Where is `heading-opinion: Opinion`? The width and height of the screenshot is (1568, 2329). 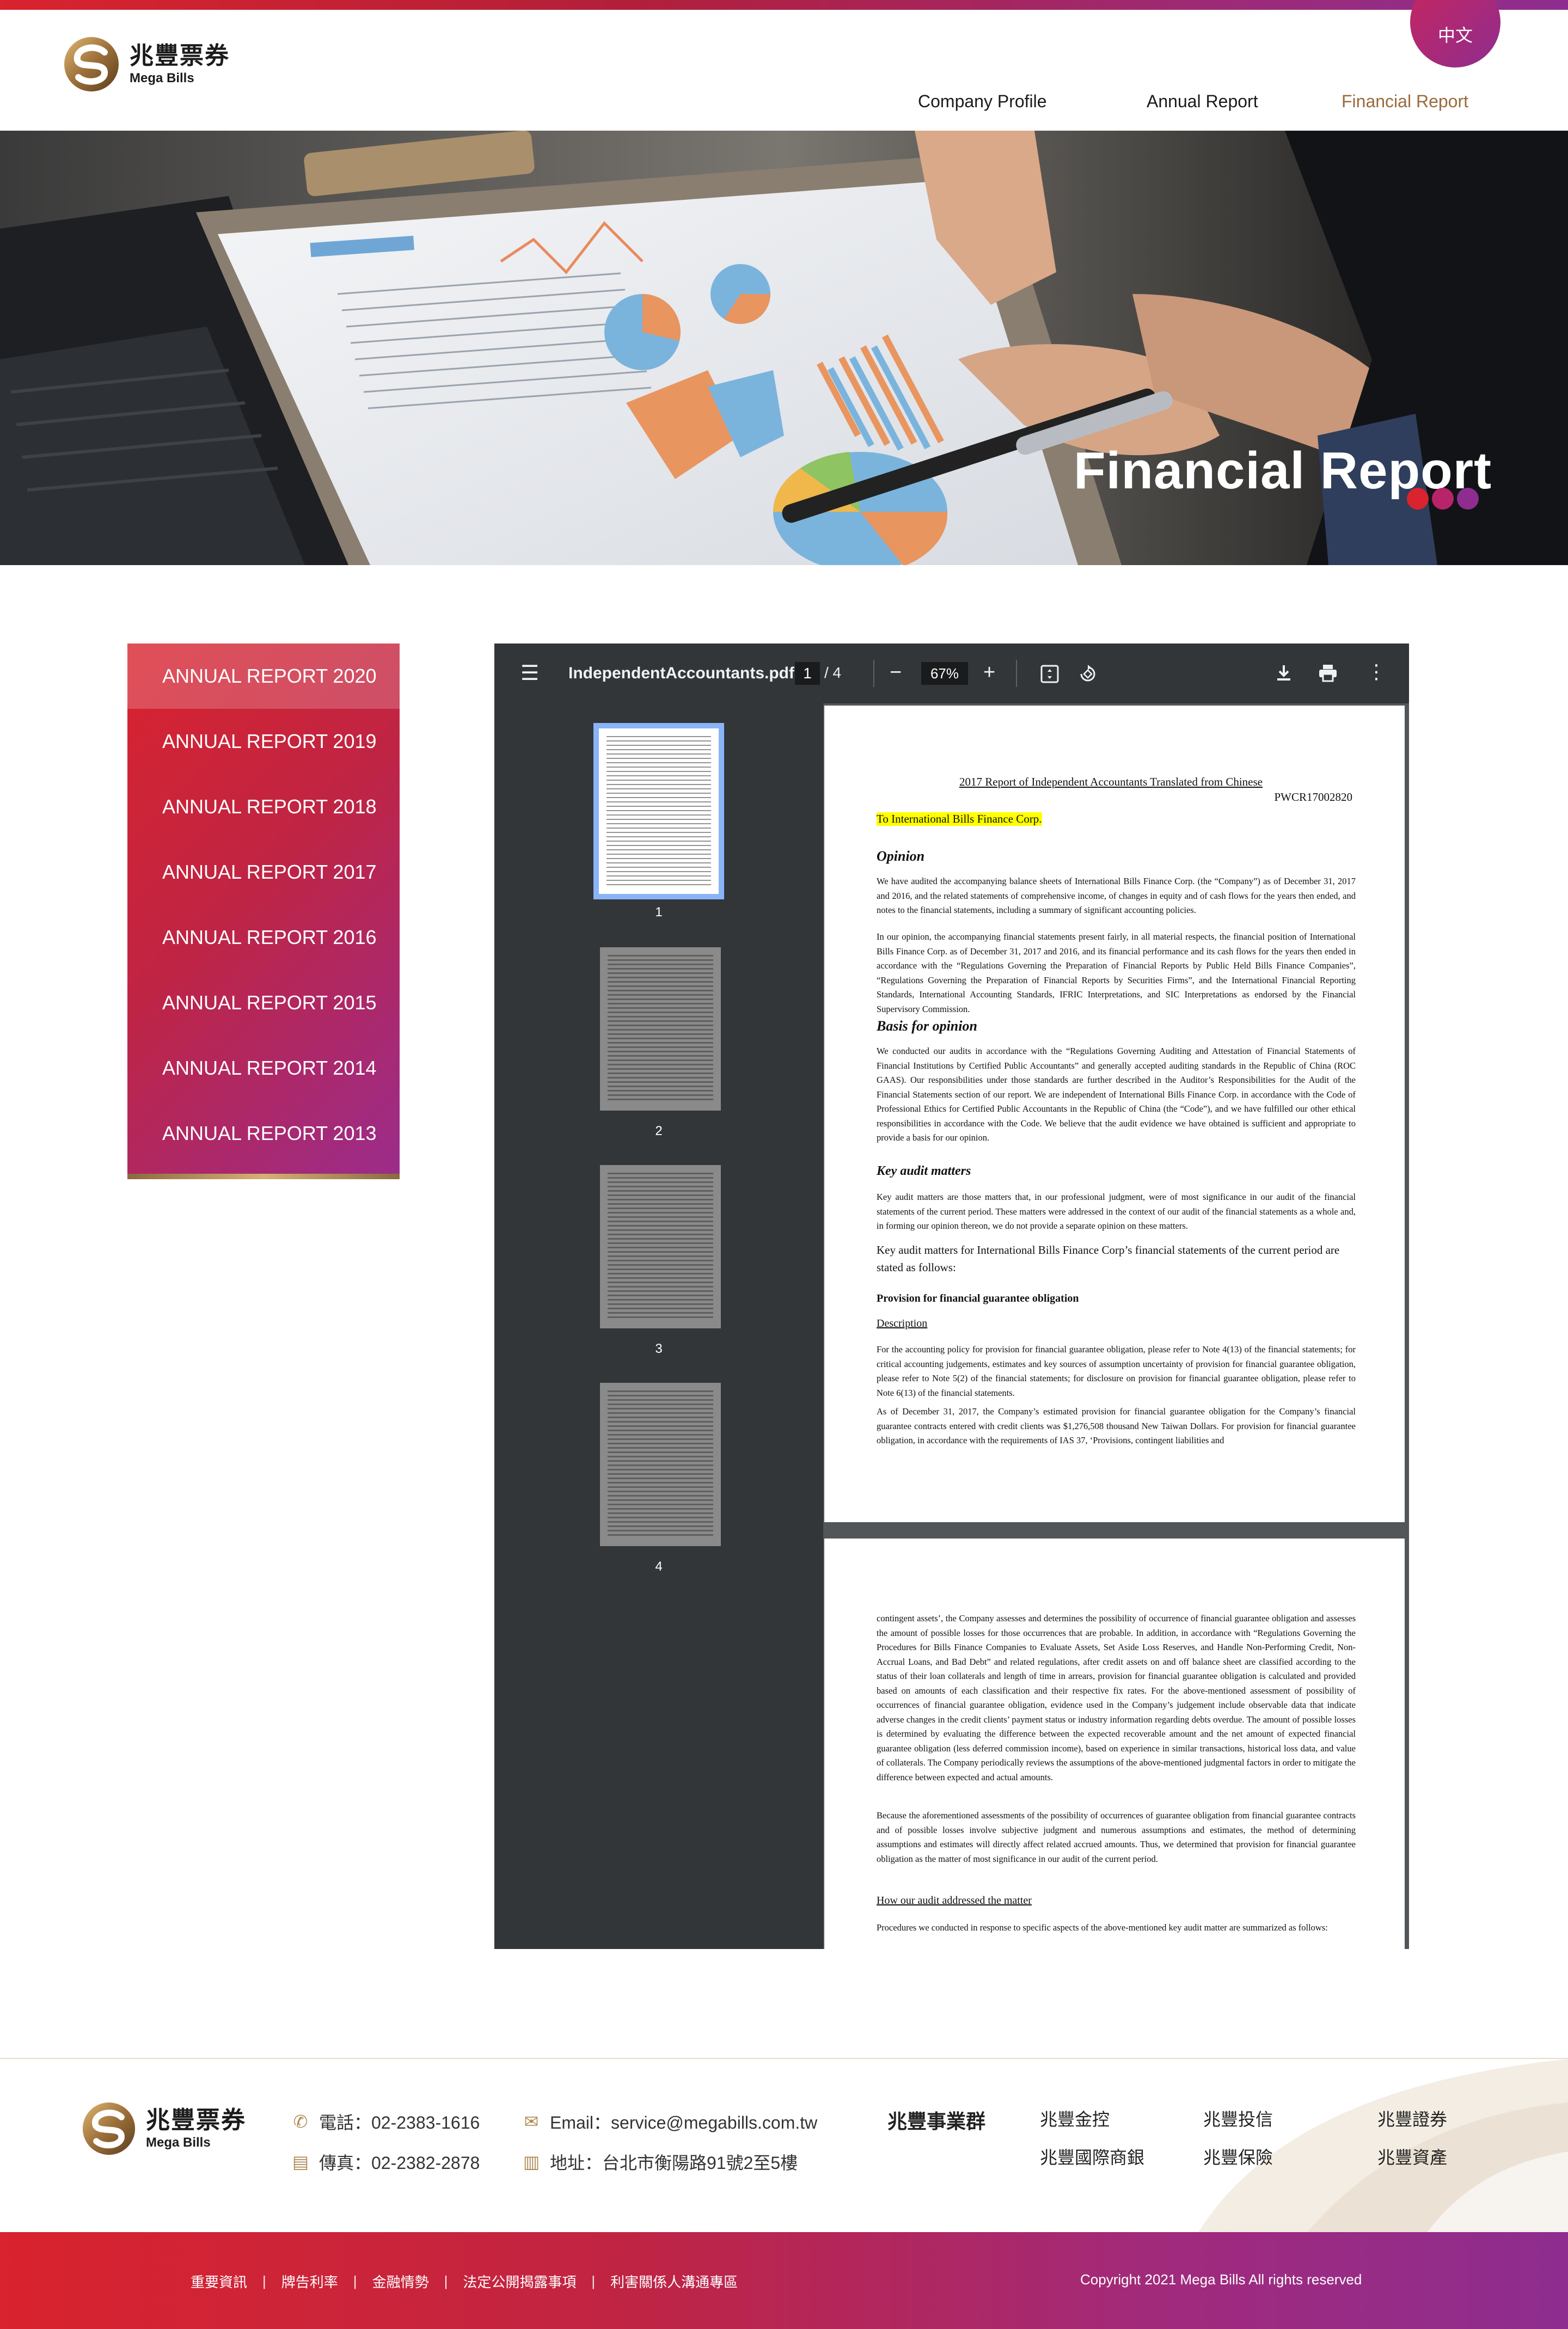
heading-opinion: Opinion is located at coordinates (901, 856).